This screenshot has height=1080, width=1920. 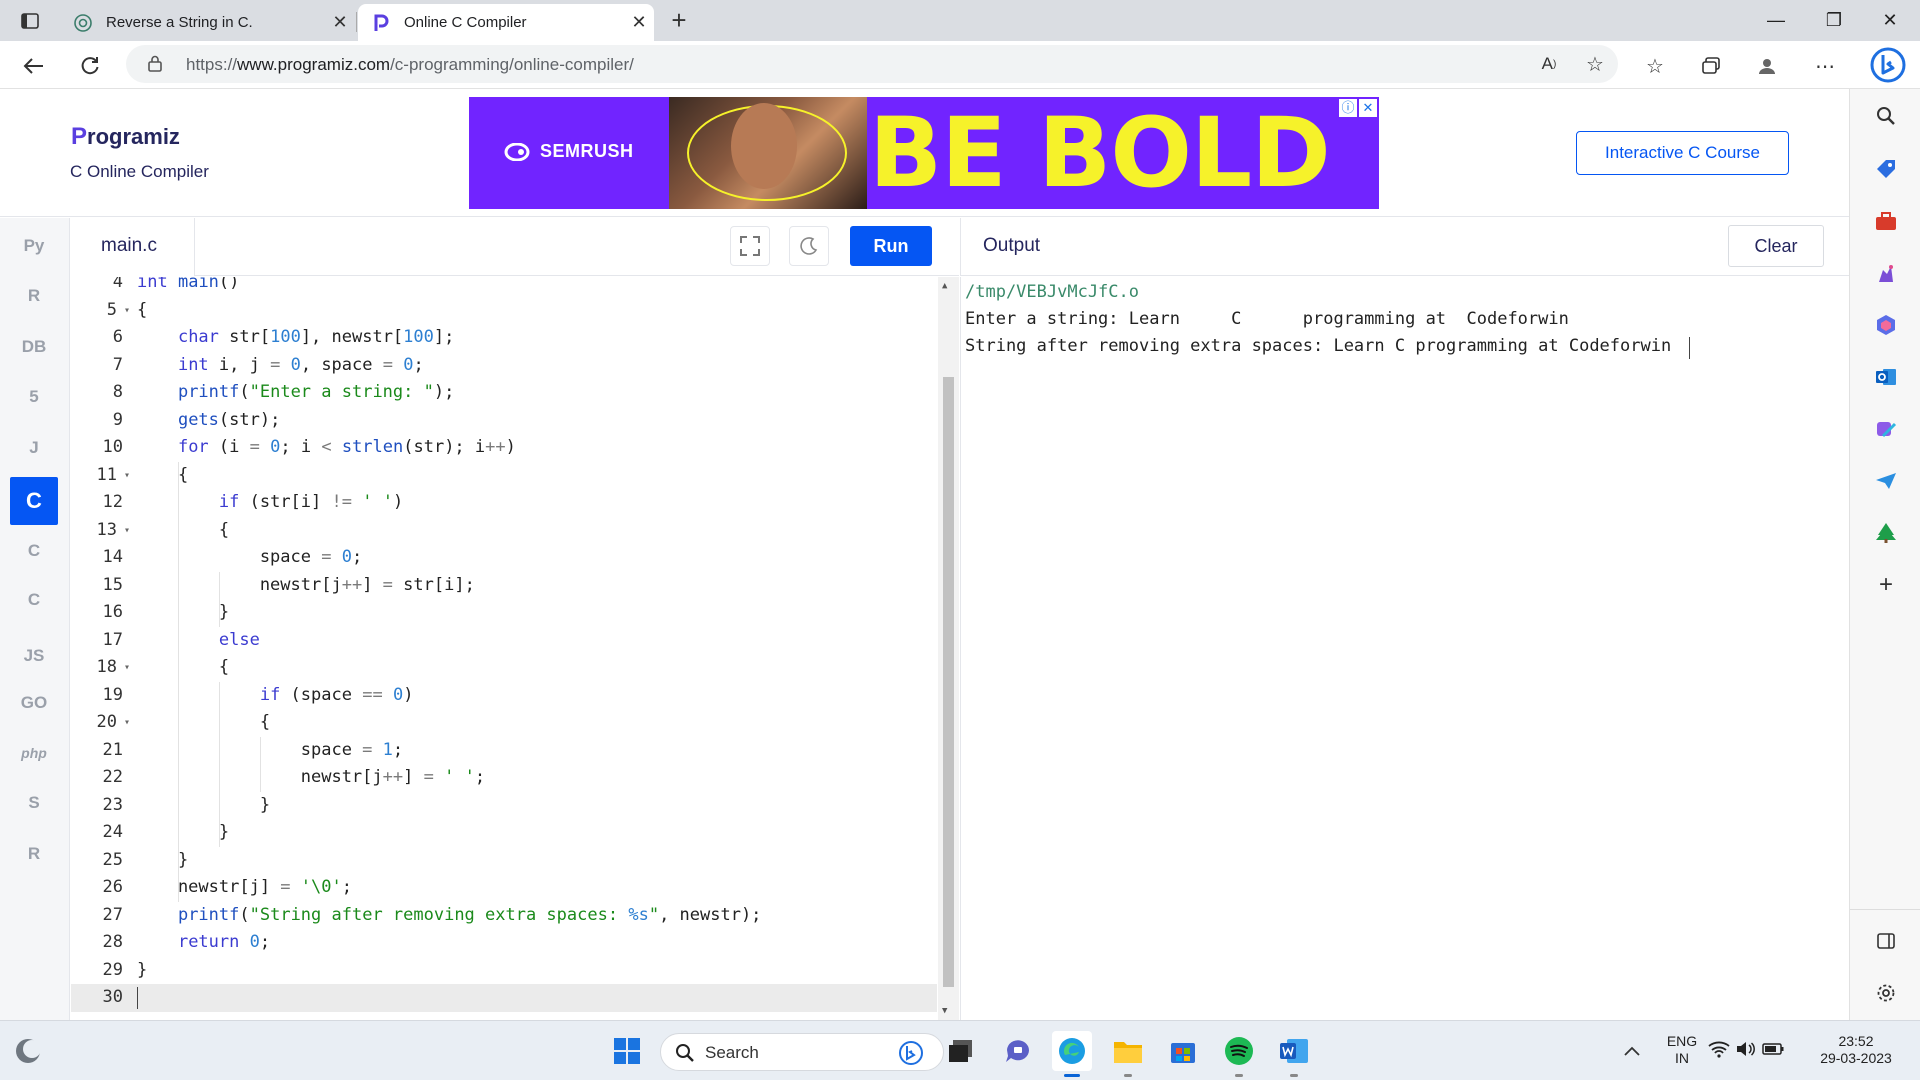 What do you see at coordinates (1886, 221) in the screenshot?
I see `tools-icon` at bounding box center [1886, 221].